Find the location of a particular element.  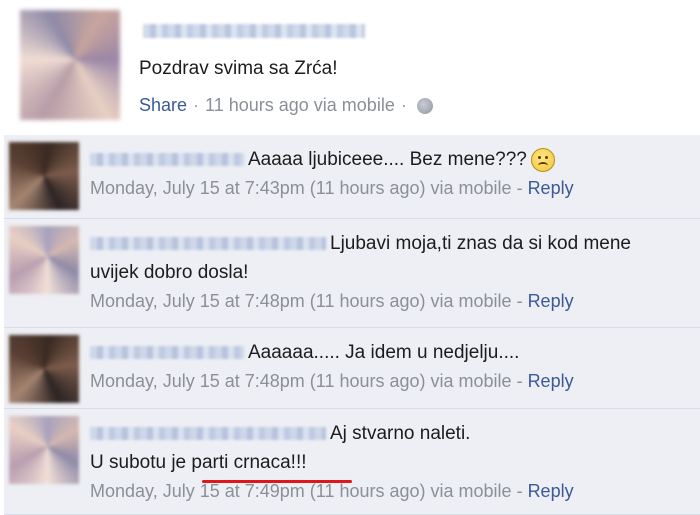

share-link: Share is located at coordinates (163, 105).